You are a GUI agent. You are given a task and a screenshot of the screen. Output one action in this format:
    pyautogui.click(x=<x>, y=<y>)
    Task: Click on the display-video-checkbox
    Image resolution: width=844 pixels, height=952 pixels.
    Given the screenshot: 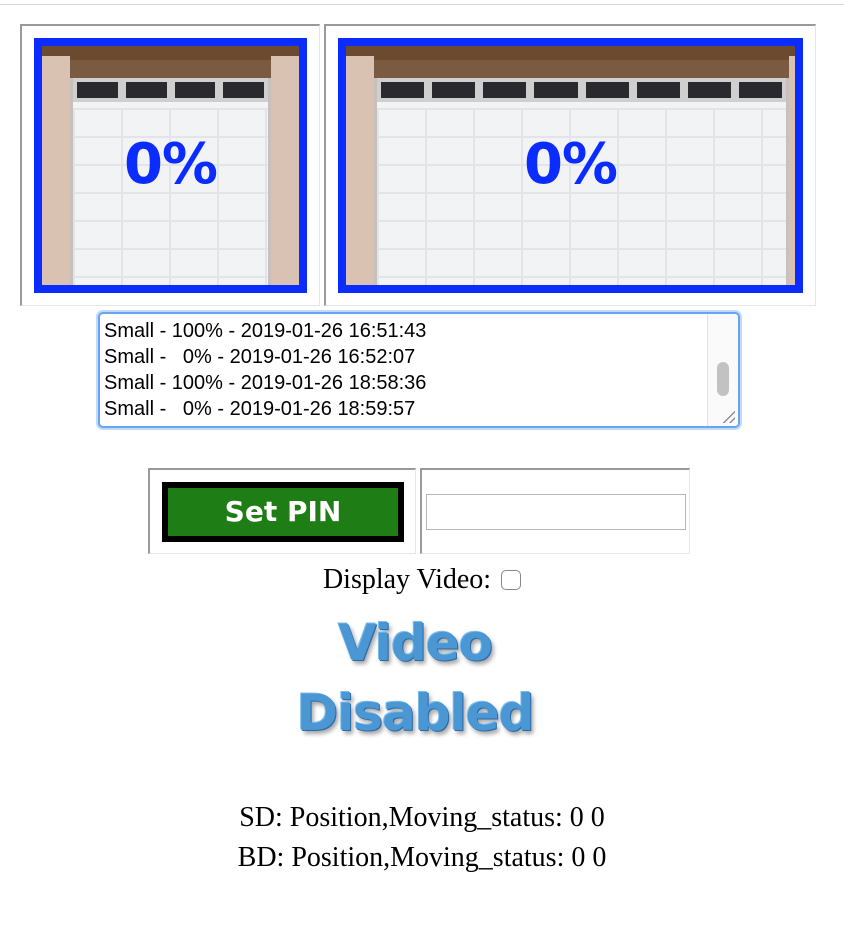 What is the action you would take?
    pyautogui.click(x=511, y=579)
    